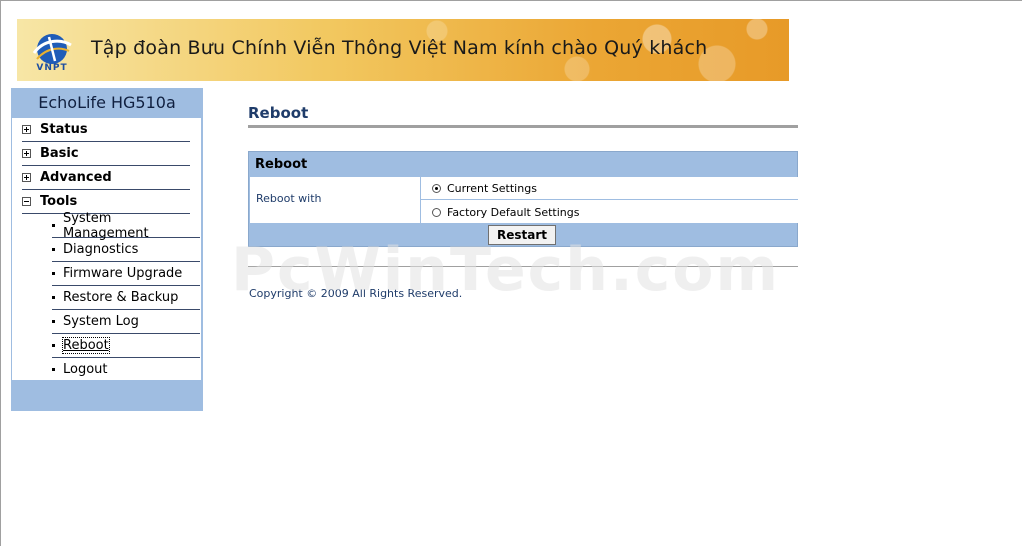 This screenshot has height=546, width=1022. What do you see at coordinates (420, 200) in the screenshot?
I see `column-divider` at bounding box center [420, 200].